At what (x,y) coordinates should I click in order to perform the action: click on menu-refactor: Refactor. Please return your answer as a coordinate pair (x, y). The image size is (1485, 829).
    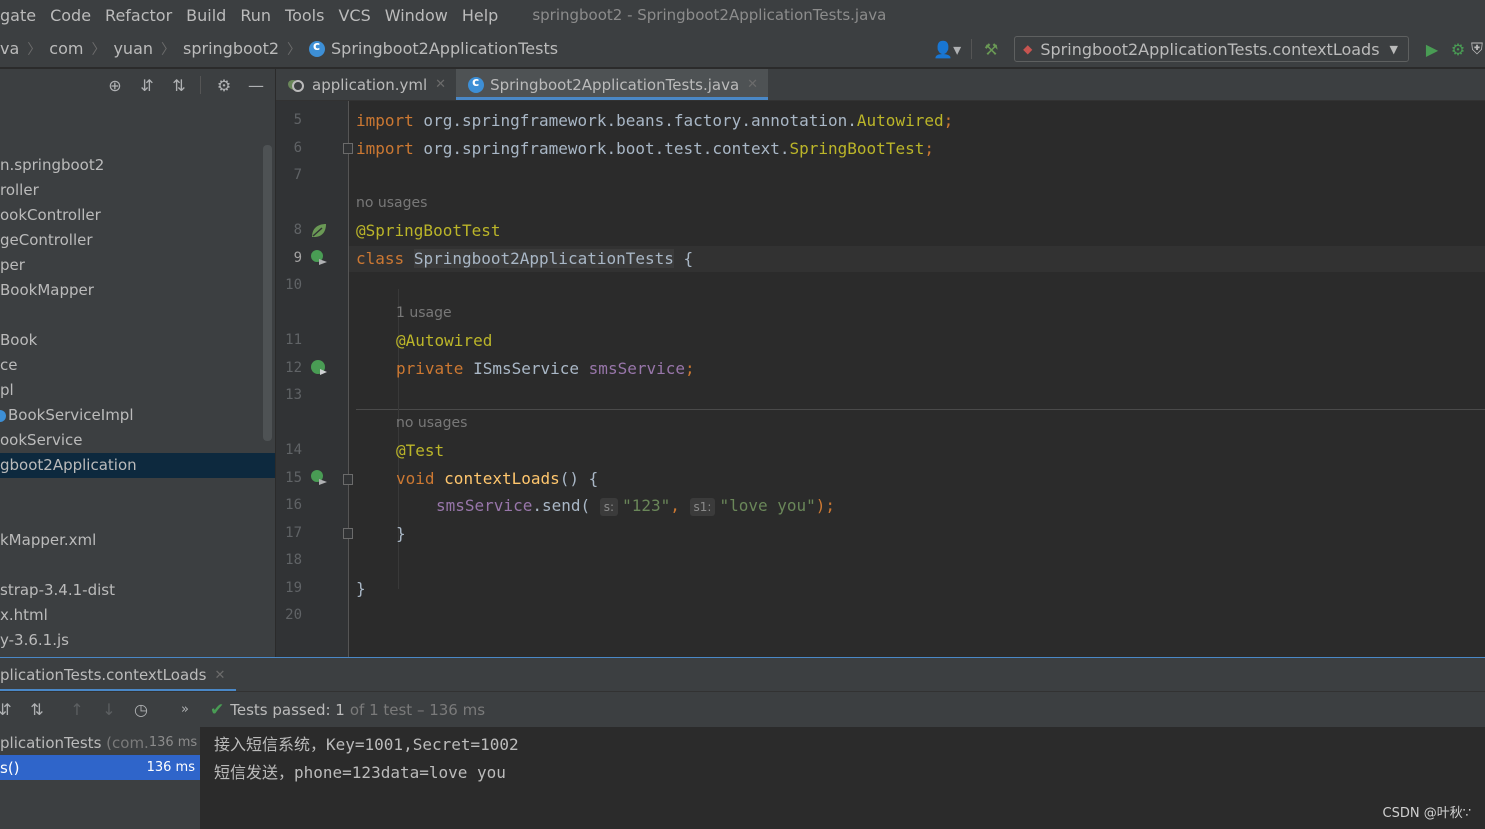
    Looking at the image, I should click on (138, 15).